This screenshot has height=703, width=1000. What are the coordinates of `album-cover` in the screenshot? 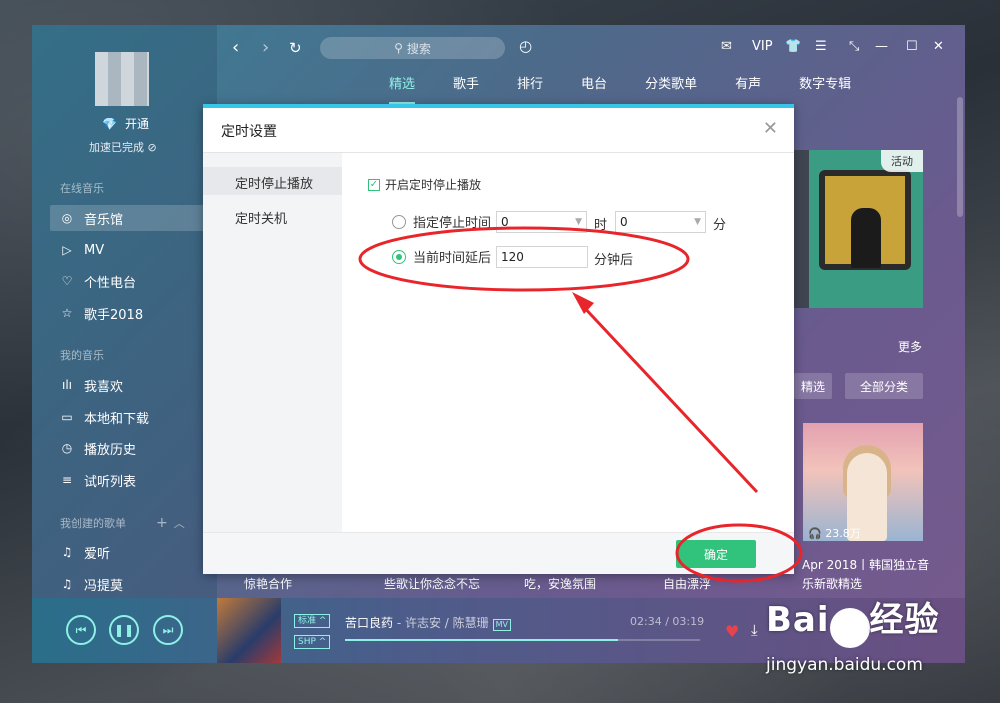 It's located at (249, 630).